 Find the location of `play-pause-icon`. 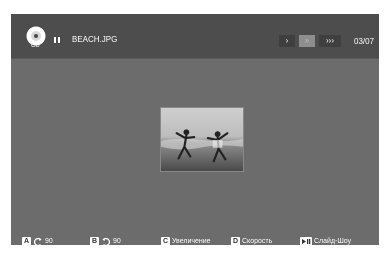

play-pause-icon is located at coordinates (306, 241).